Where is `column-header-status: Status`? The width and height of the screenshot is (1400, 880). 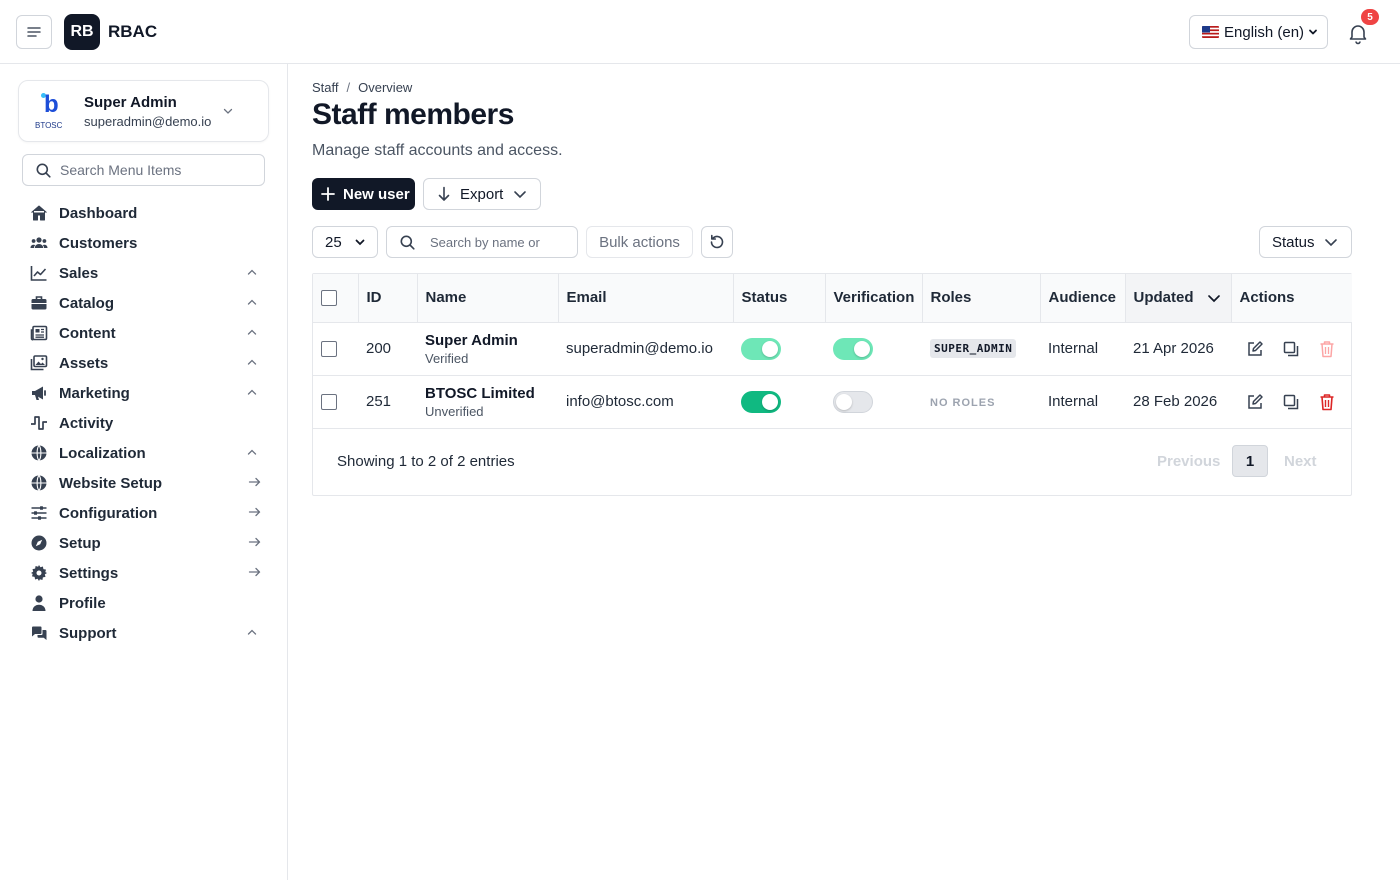 column-header-status: Status is located at coordinates (779, 298).